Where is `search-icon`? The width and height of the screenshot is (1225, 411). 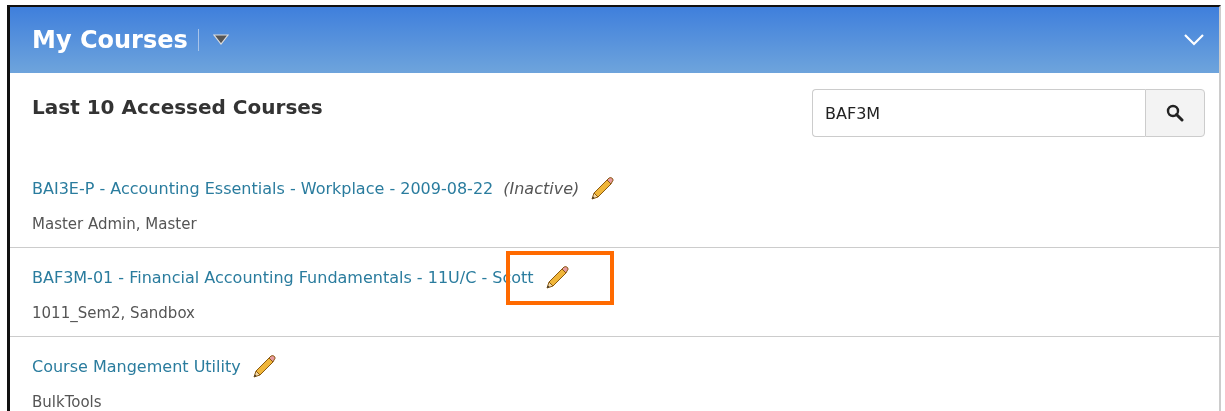 search-icon is located at coordinates (1175, 113).